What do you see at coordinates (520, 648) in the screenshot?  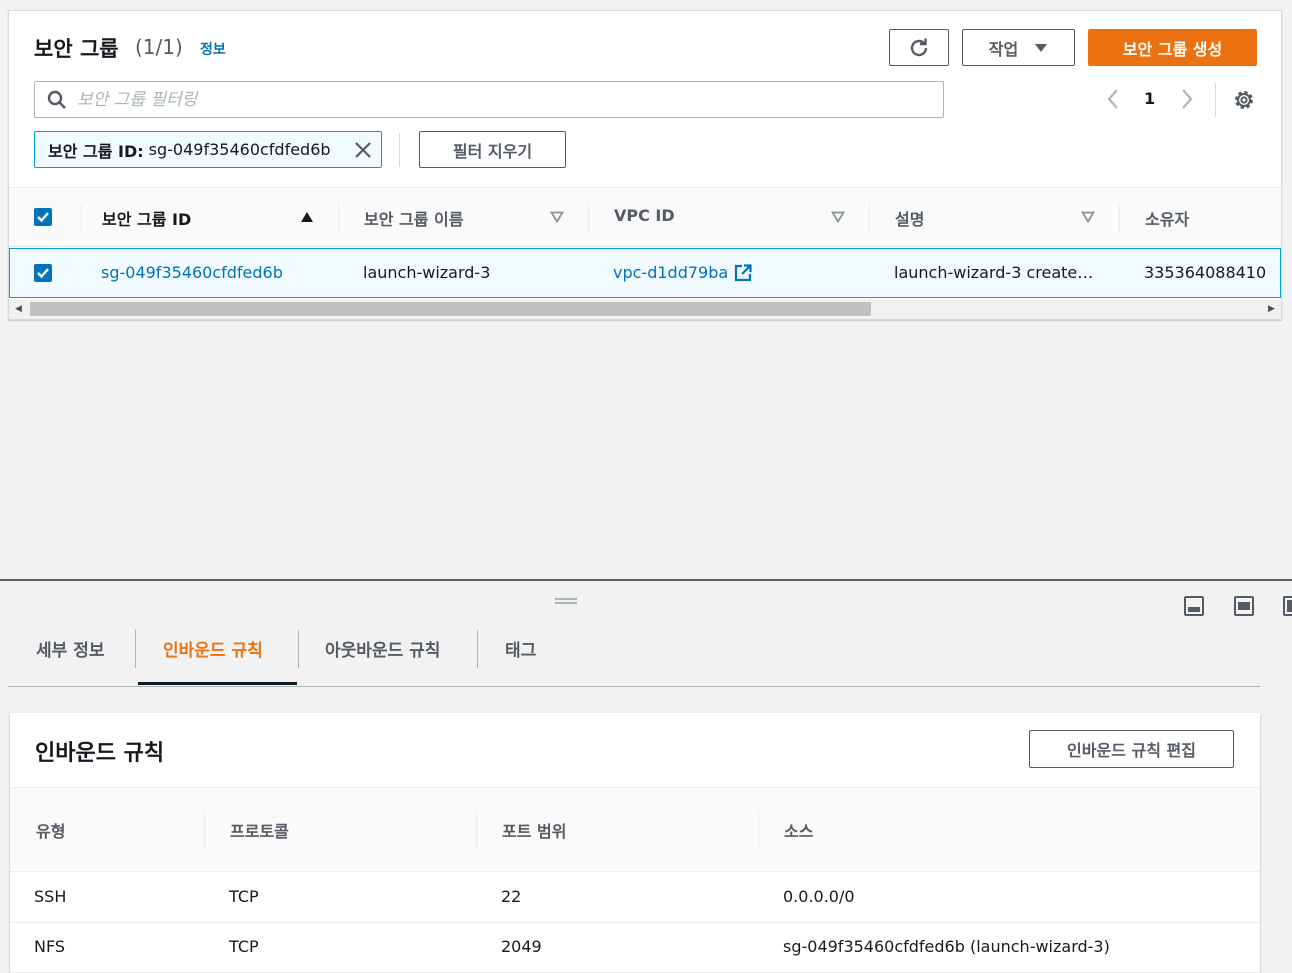 I see `tab-tags: 태그` at bounding box center [520, 648].